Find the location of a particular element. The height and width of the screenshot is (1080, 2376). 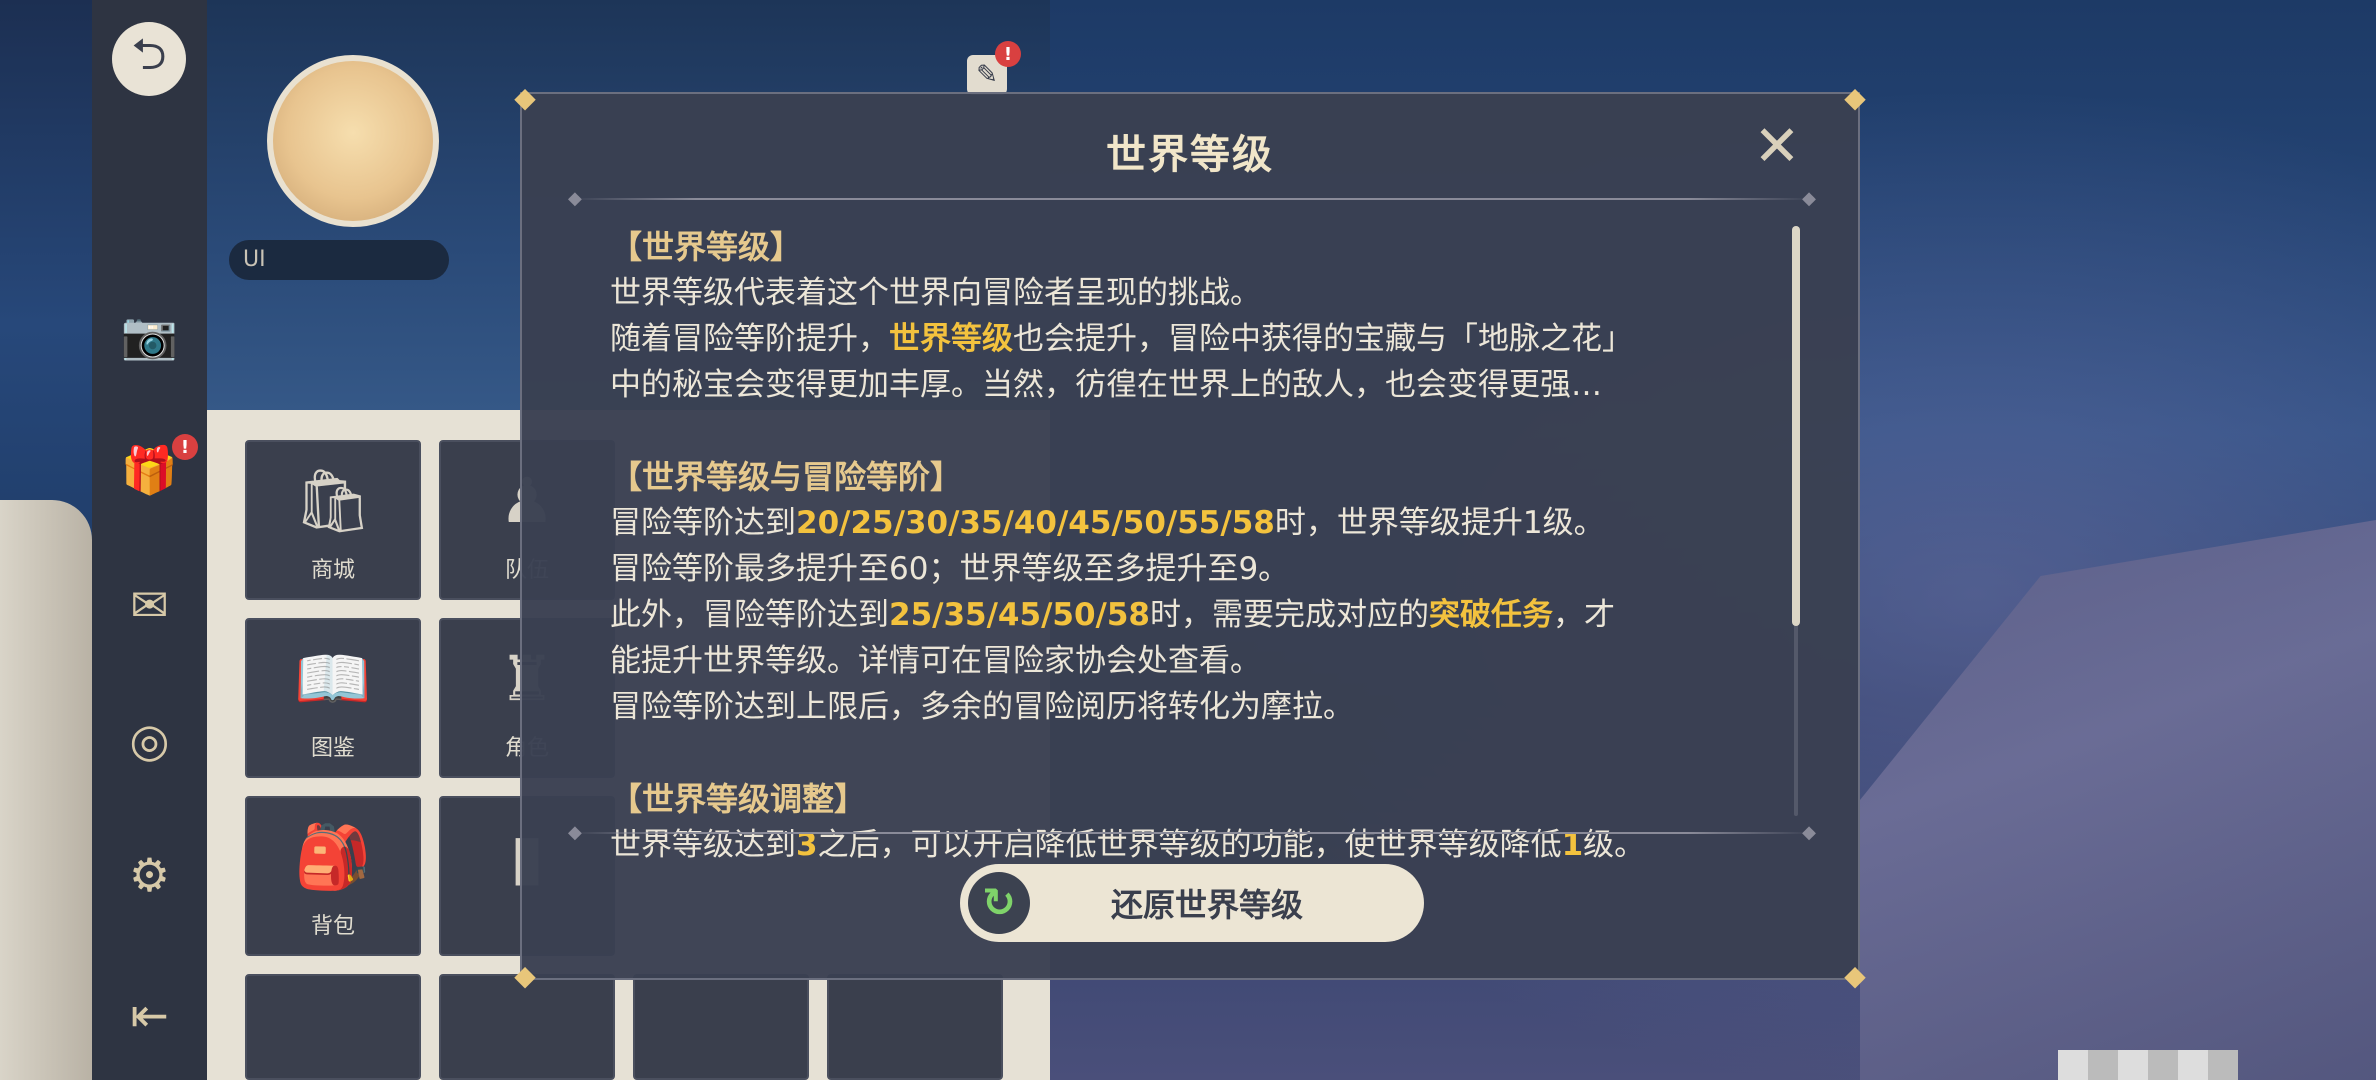

tile-label: 背包 is located at coordinates (332, 926).